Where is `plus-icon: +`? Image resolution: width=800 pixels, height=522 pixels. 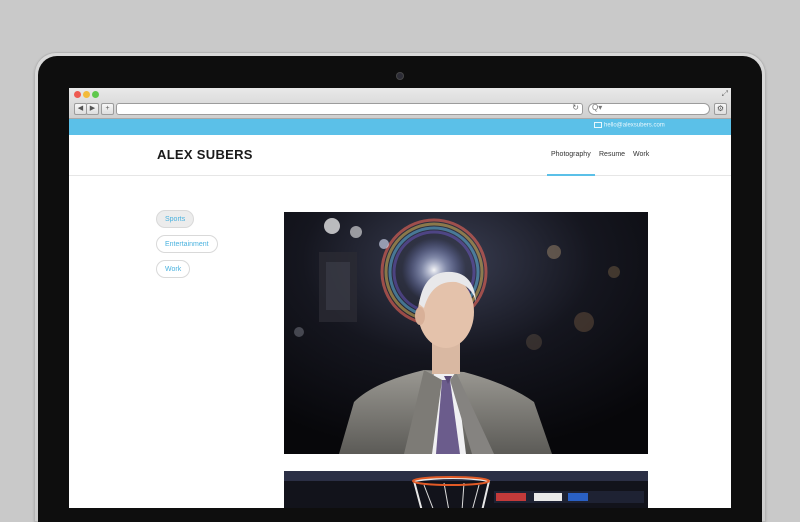 plus-icon: + is located at coordinates (107, 108).